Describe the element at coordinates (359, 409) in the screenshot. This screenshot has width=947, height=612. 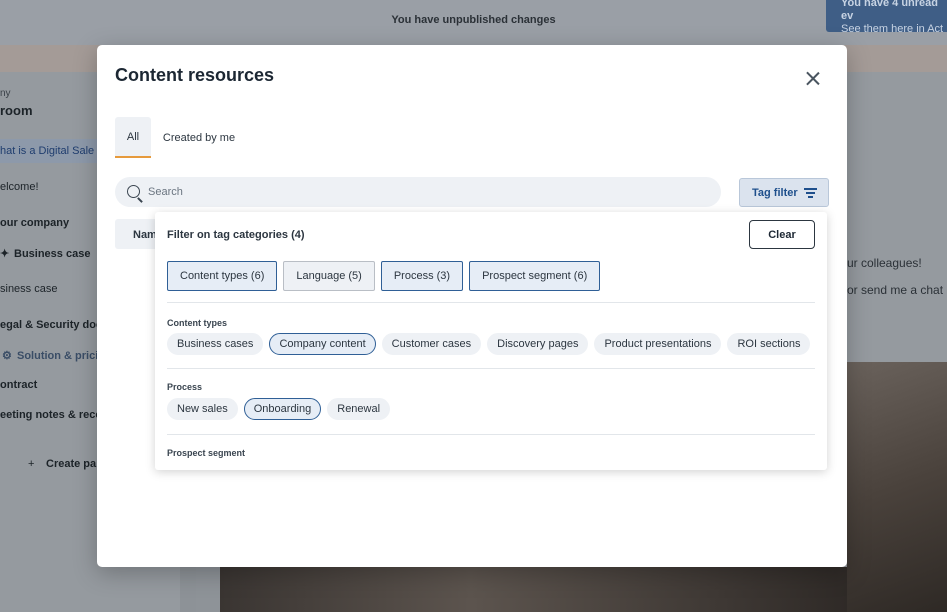
I see `tag-renewal: Renewal` at that location.